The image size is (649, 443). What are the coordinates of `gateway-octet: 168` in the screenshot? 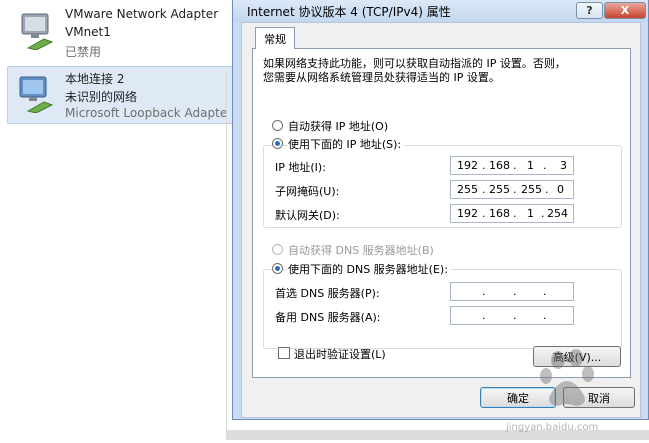 It's located at (499, 213).